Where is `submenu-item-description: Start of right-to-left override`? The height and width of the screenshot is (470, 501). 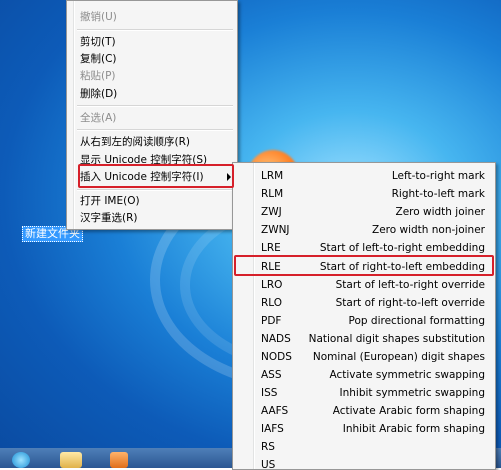 submenu-item-description: Start of right-to-left override is located at coordinates (410, 303).